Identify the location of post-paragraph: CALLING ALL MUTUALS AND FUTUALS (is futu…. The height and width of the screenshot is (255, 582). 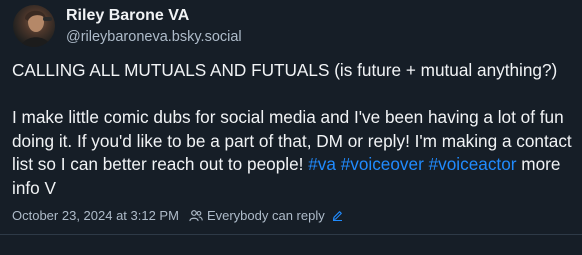
(285, 70).